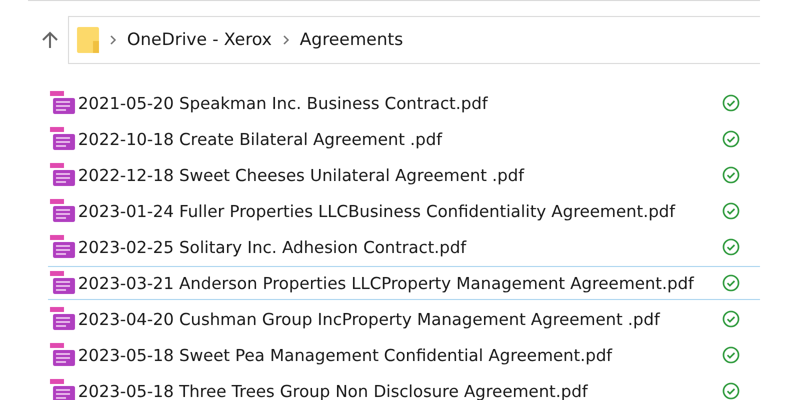 The height and width of the screenshot is (400, 800). I want to click on file-row: 2023-01-24 Fuller Properties LLCBusiness Confidentiality Agreement.pdf, so click(404, 211).